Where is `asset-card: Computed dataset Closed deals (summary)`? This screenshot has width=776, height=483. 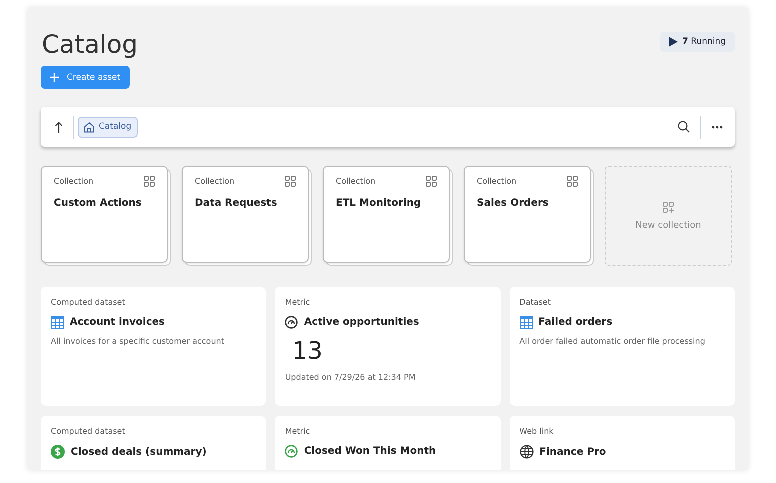
asset-card: Computed dataset Closed deals (summary) is located at coordinates (153, 443).